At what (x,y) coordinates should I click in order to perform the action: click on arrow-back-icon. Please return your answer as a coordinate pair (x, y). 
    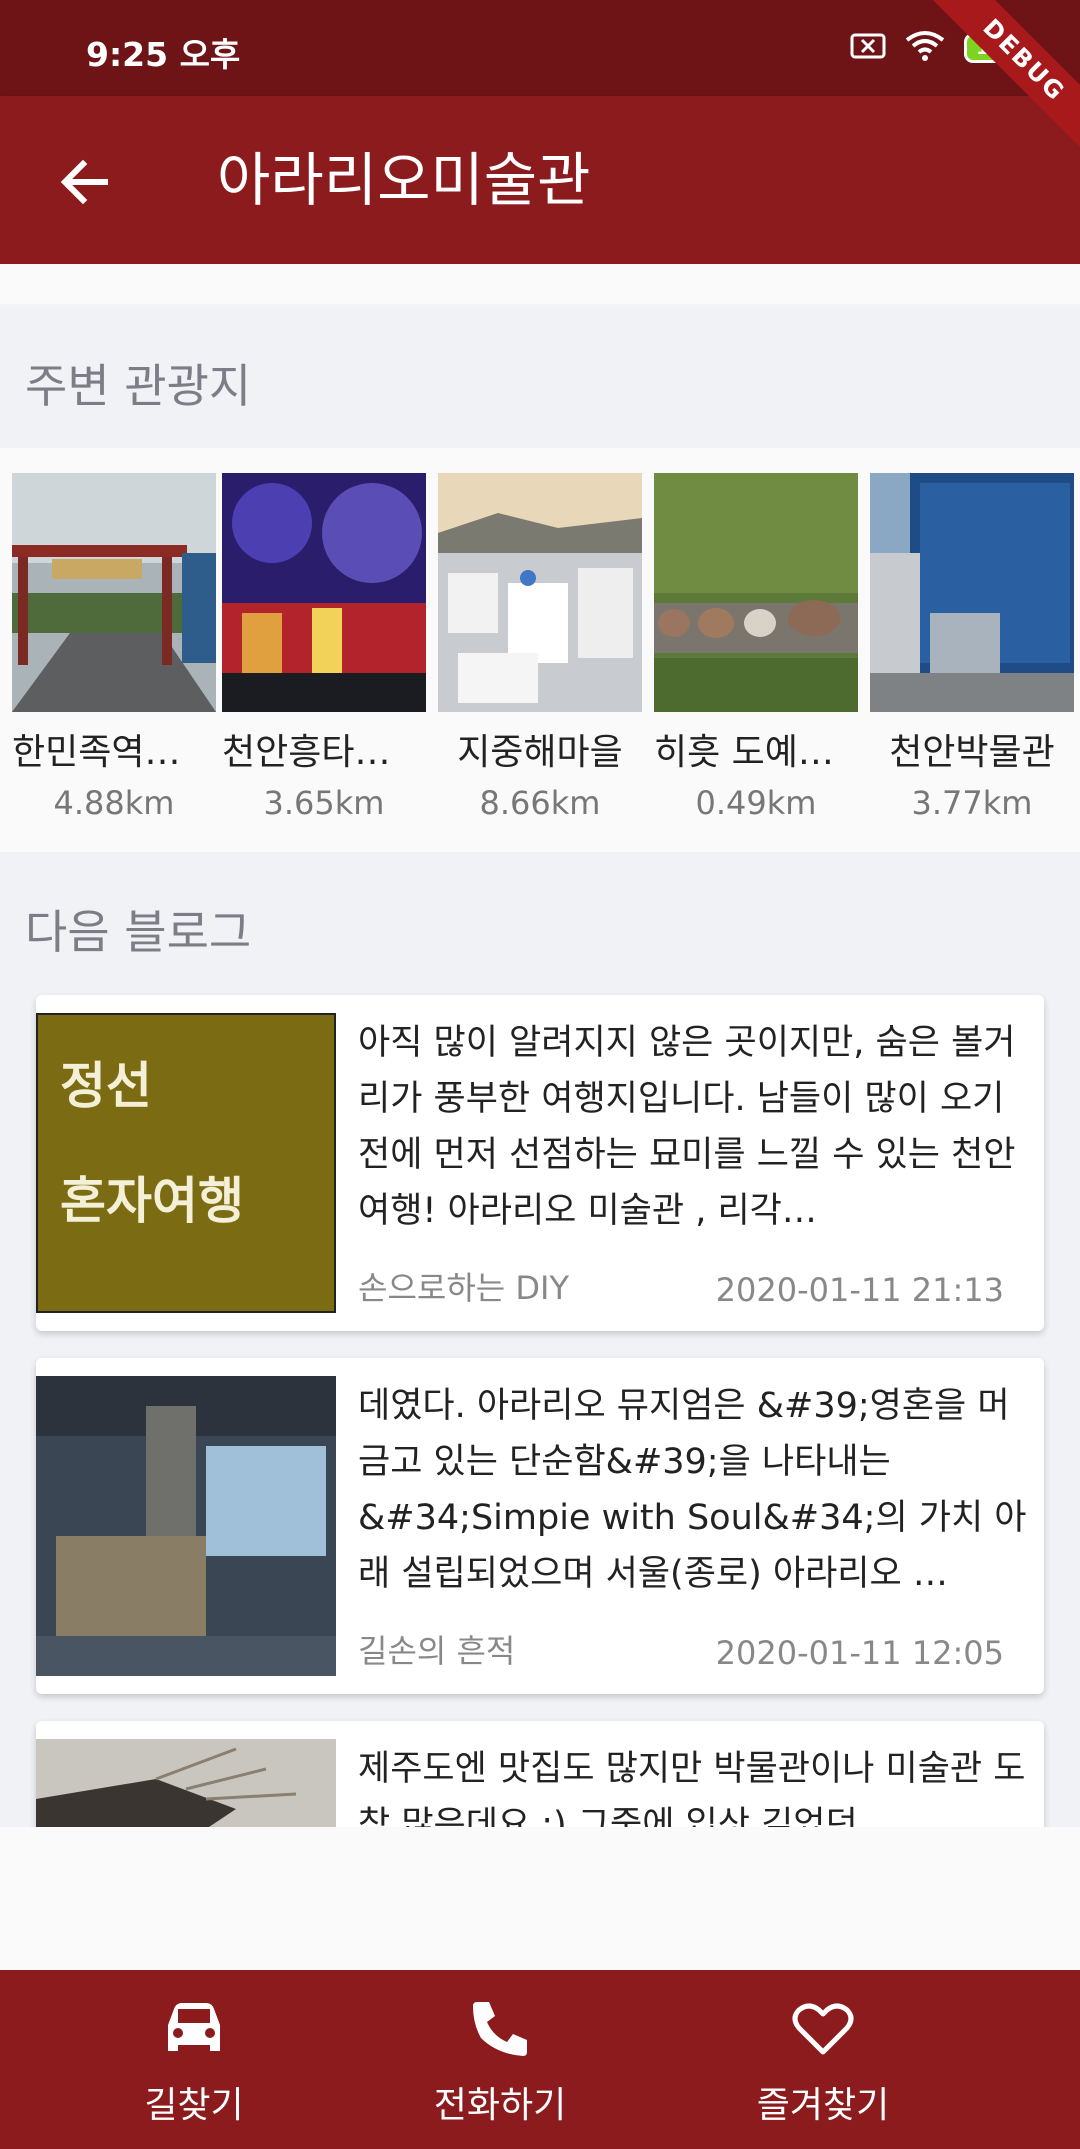
    Looking at the image, I should click on (84, 182).